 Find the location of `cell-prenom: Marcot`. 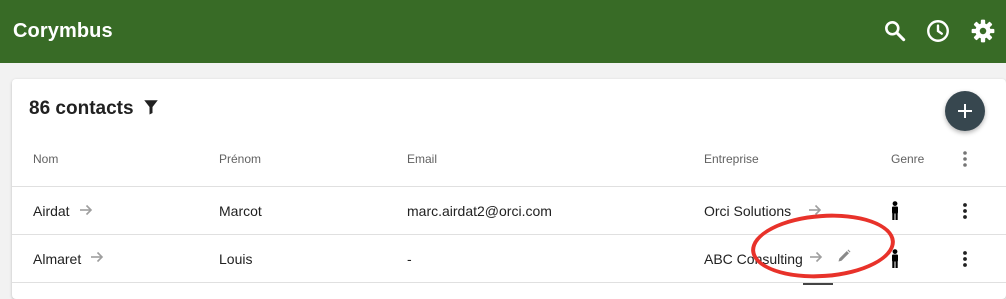

cell-prenom: Marcot is located at coordinates (240, 211).